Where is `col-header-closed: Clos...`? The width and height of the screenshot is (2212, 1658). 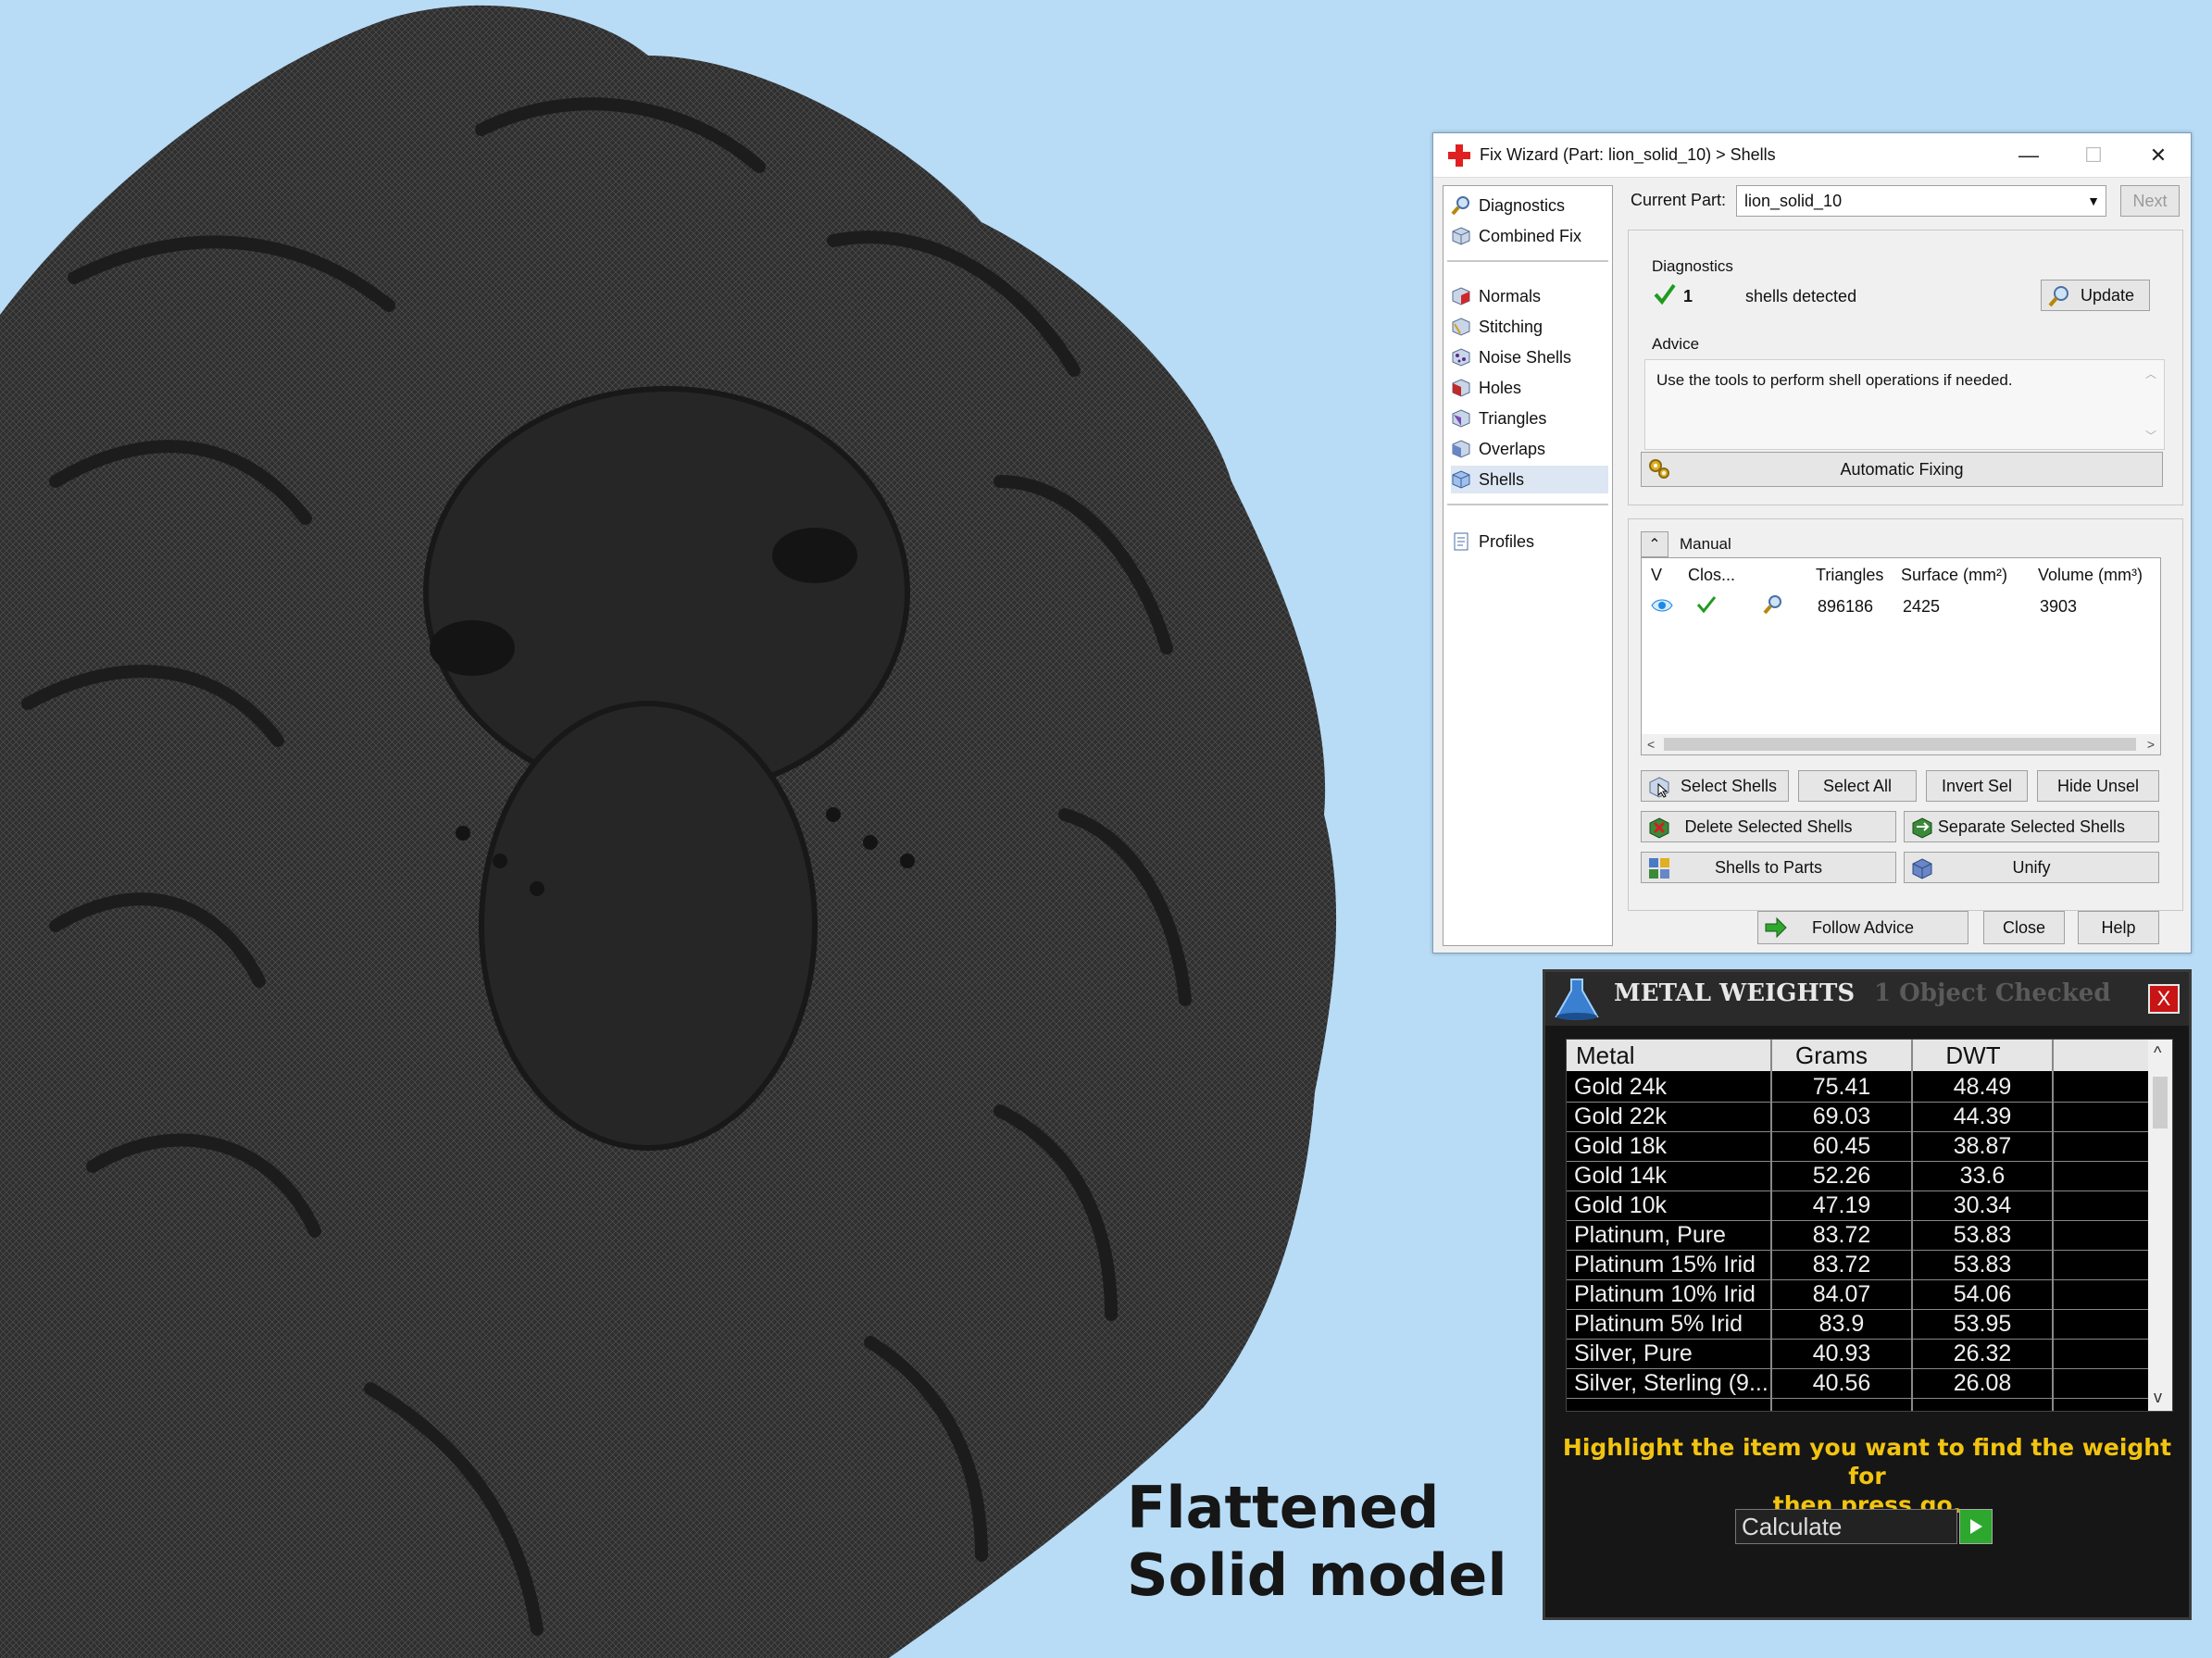
col-header-closed: Clos... is located at coordinates (1711, 575).